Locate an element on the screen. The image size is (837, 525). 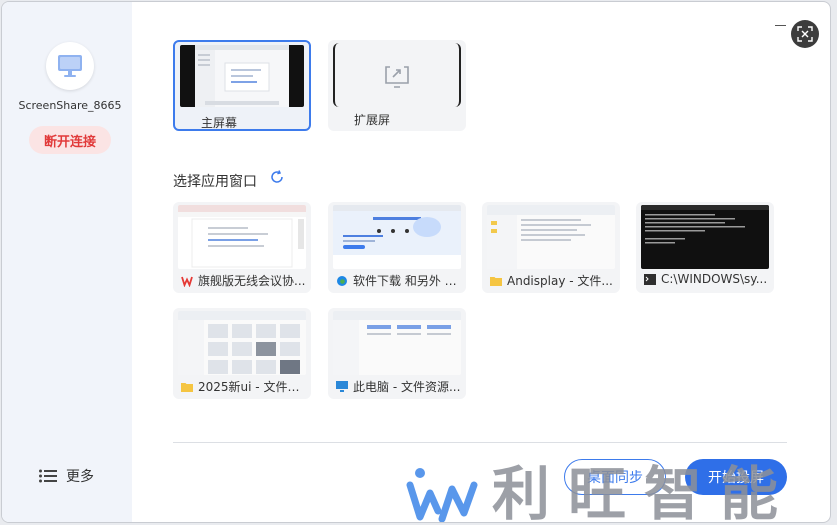
screen-card-main: 主屏幕 is located at coordinates (242, 85).